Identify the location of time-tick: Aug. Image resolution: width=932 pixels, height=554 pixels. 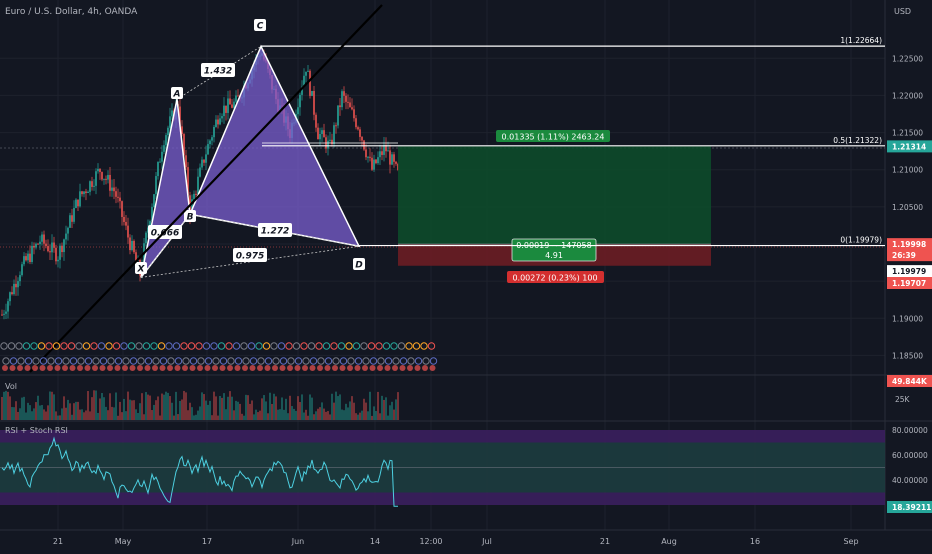
(669, 541).